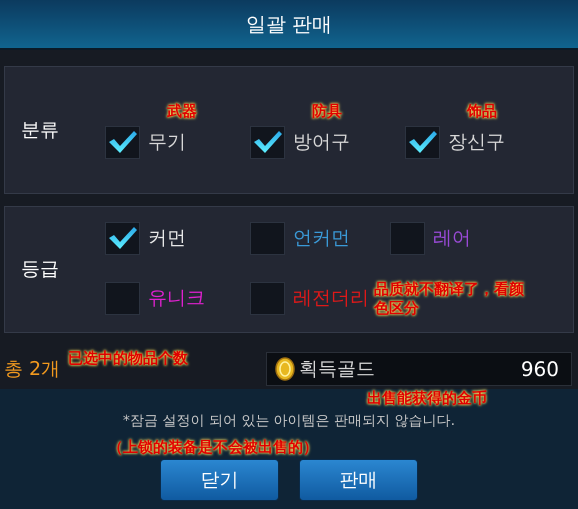 The width and height of the screenshot is (578, 509). I want to click on dialog-button: 판매, so click(358, 479).